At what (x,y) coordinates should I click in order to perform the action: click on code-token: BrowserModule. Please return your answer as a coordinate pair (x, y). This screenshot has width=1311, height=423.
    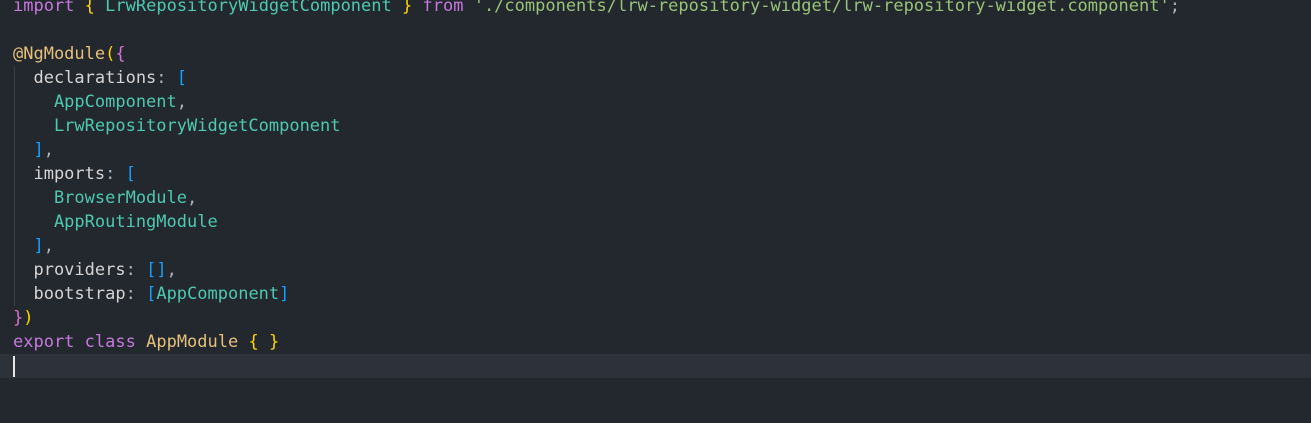
    Looking at the image, I should click on (100, 198).